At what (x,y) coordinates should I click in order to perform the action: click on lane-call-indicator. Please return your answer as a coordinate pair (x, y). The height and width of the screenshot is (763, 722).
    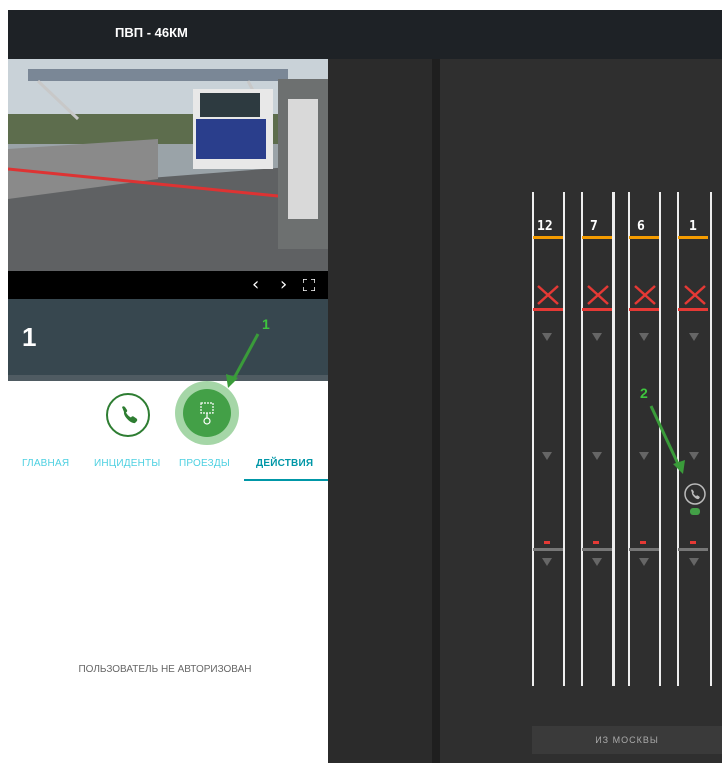
    Looking at the image, I should click on (695, 500).